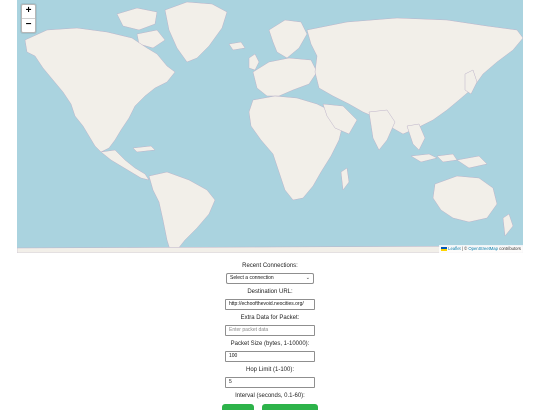 The image size is (540, 410). What do you see at coordinates (307, 278) in the screenshot?
I see `chevron-down-icon: ⌄` at bounding box center [307, 278].